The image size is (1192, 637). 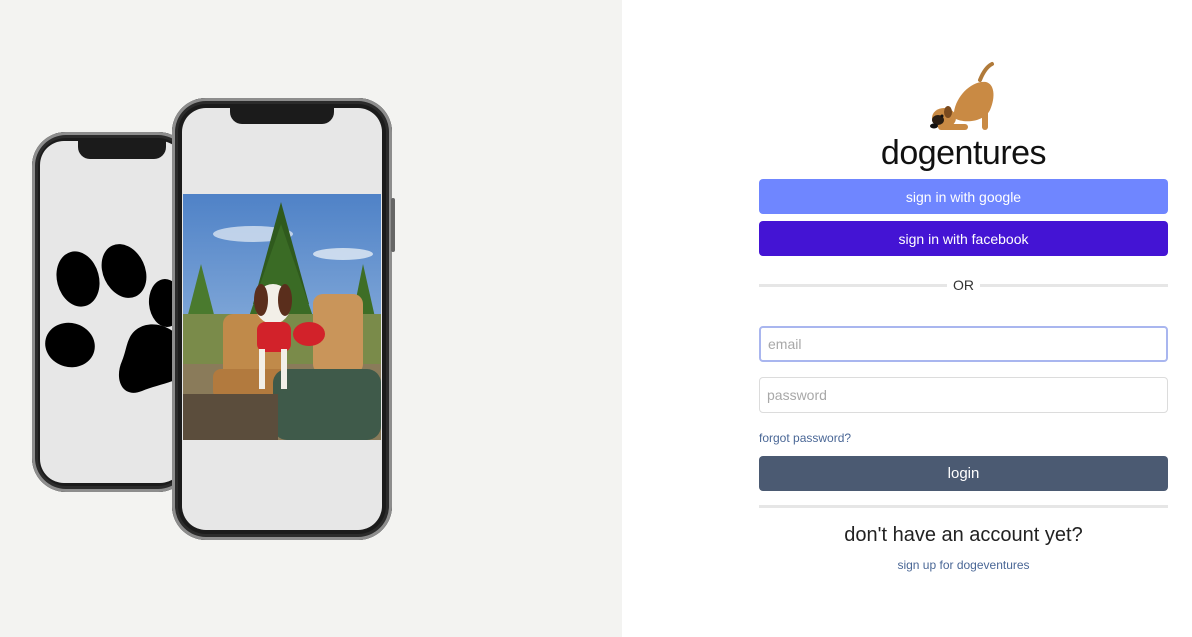 What do you see at coordinates (963, 535) in the screenshot?
I see `signup-prompt: don't have an account yet?` at bounding box center [963, 535].